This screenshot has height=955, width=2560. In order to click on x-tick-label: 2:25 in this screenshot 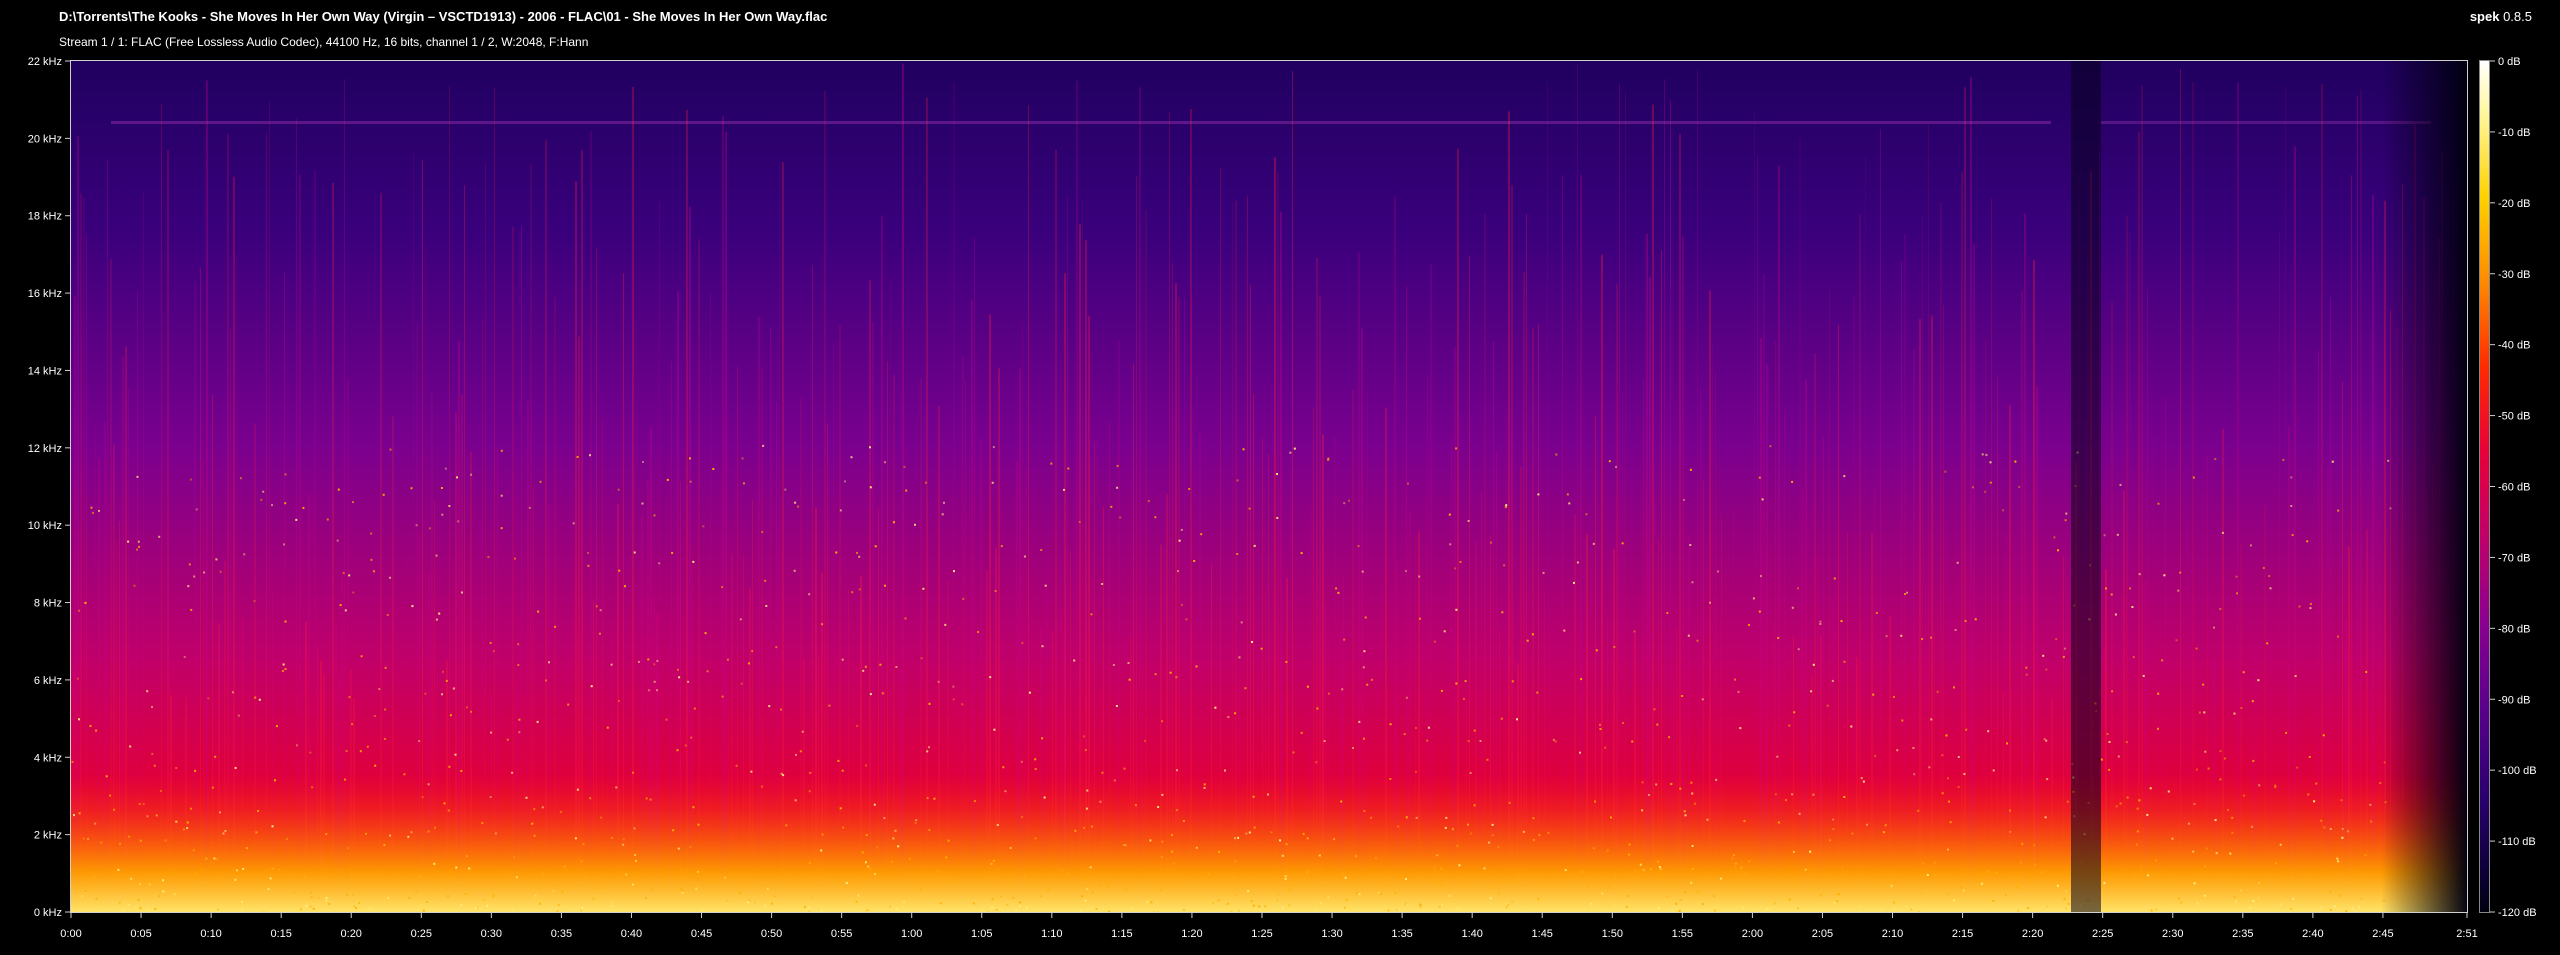, I will do `click(2102, 934)`.